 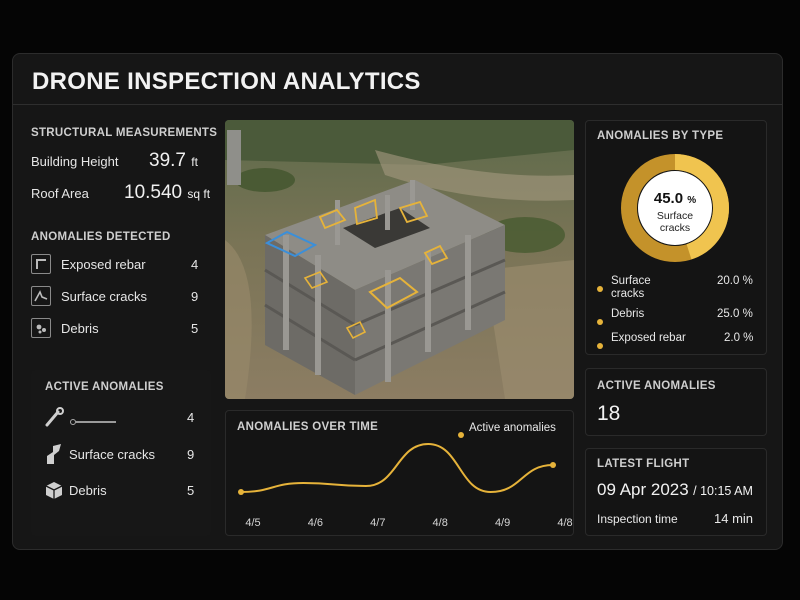 What do you see at coordinates (735, 281) in the screenshot?
I see `legend-value: 20.0 %` at bounding box center [735, 281].